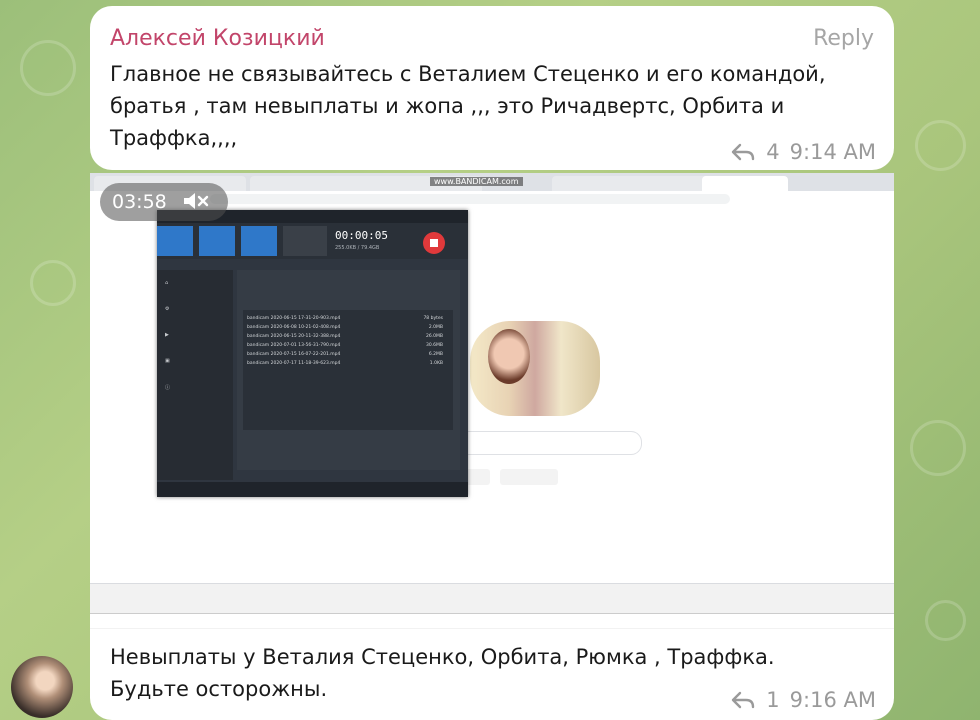  I want to click on reply-button: Reply, so click(843, 38).